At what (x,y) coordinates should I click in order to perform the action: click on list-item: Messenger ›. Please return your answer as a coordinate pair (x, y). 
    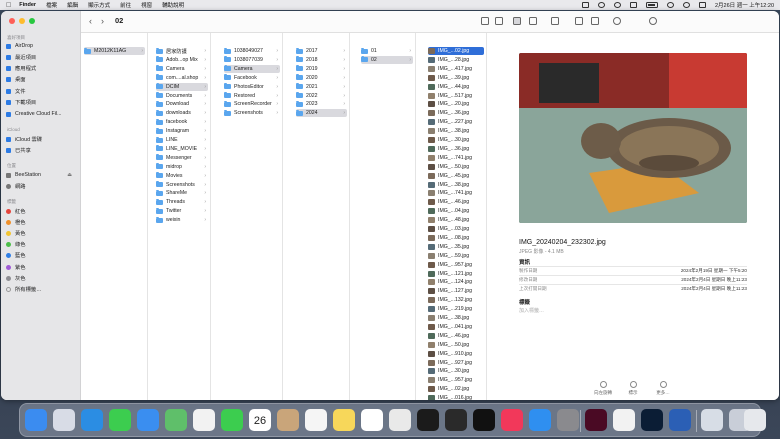
    Looking at the image, I should click on (182, 158).